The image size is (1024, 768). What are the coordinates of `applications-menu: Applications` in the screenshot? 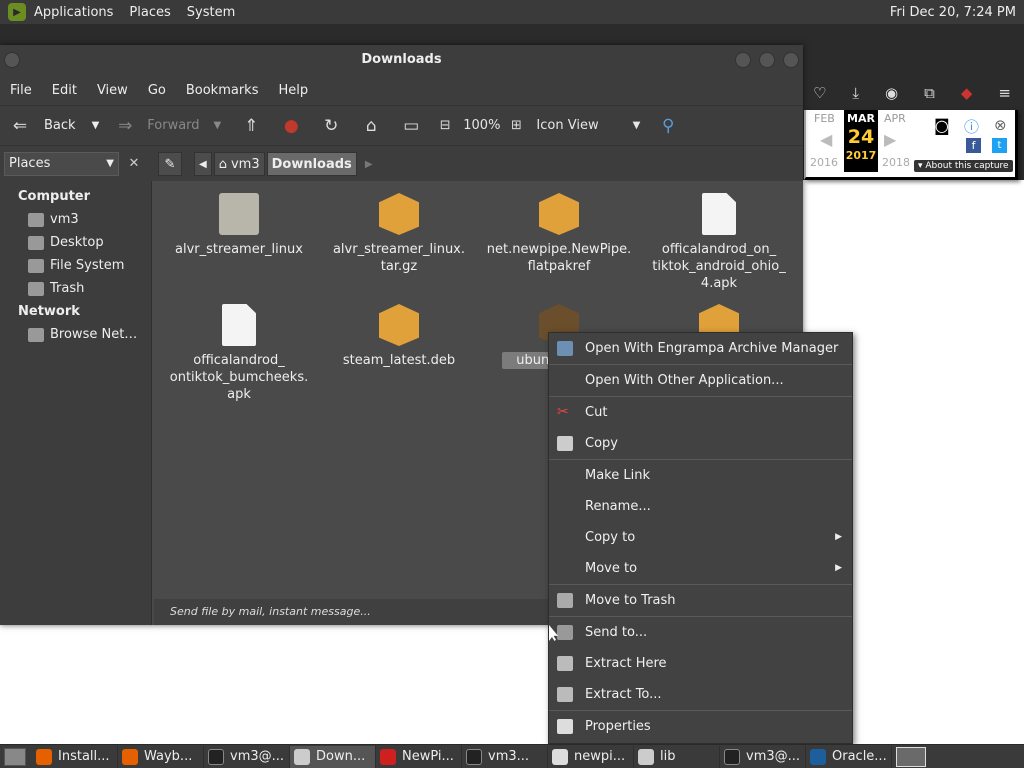 It's located at (73, 12).